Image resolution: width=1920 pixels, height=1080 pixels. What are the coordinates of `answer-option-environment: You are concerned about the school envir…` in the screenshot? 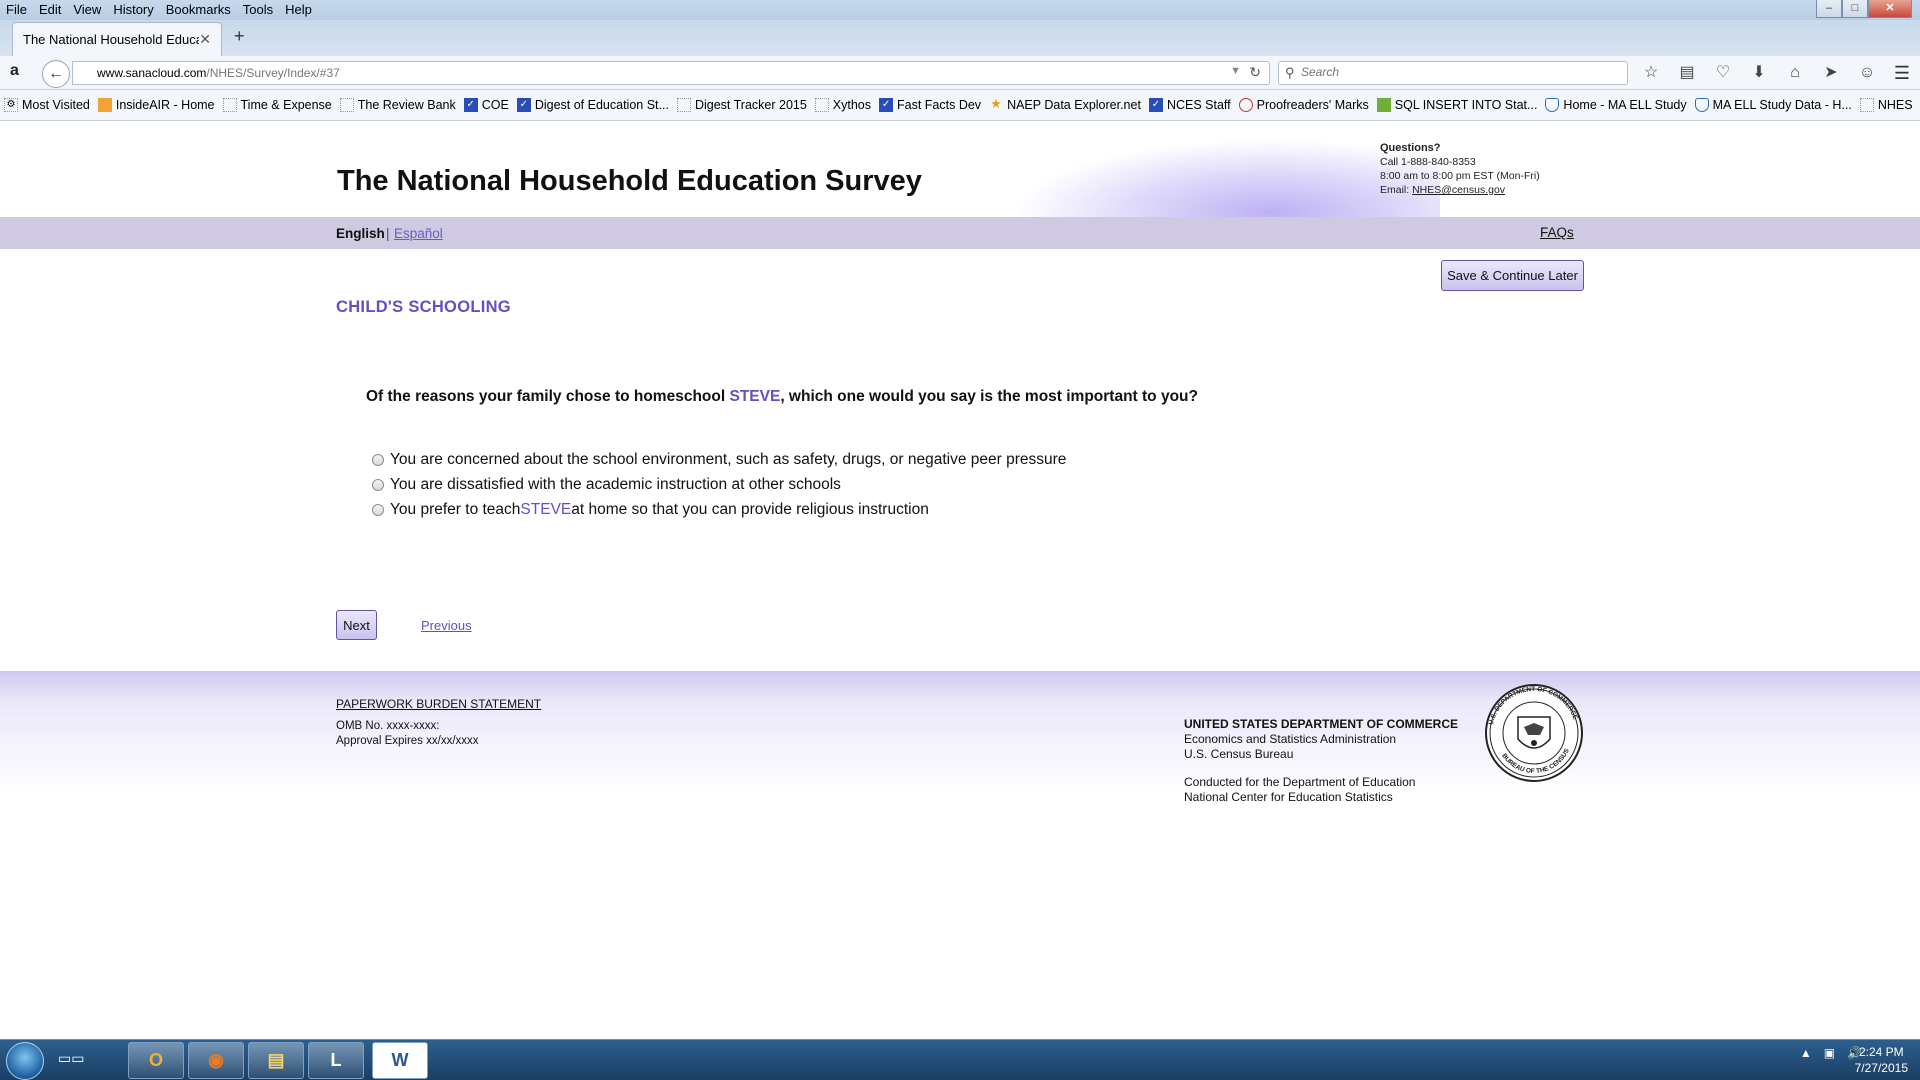 It's located at (719, 459).